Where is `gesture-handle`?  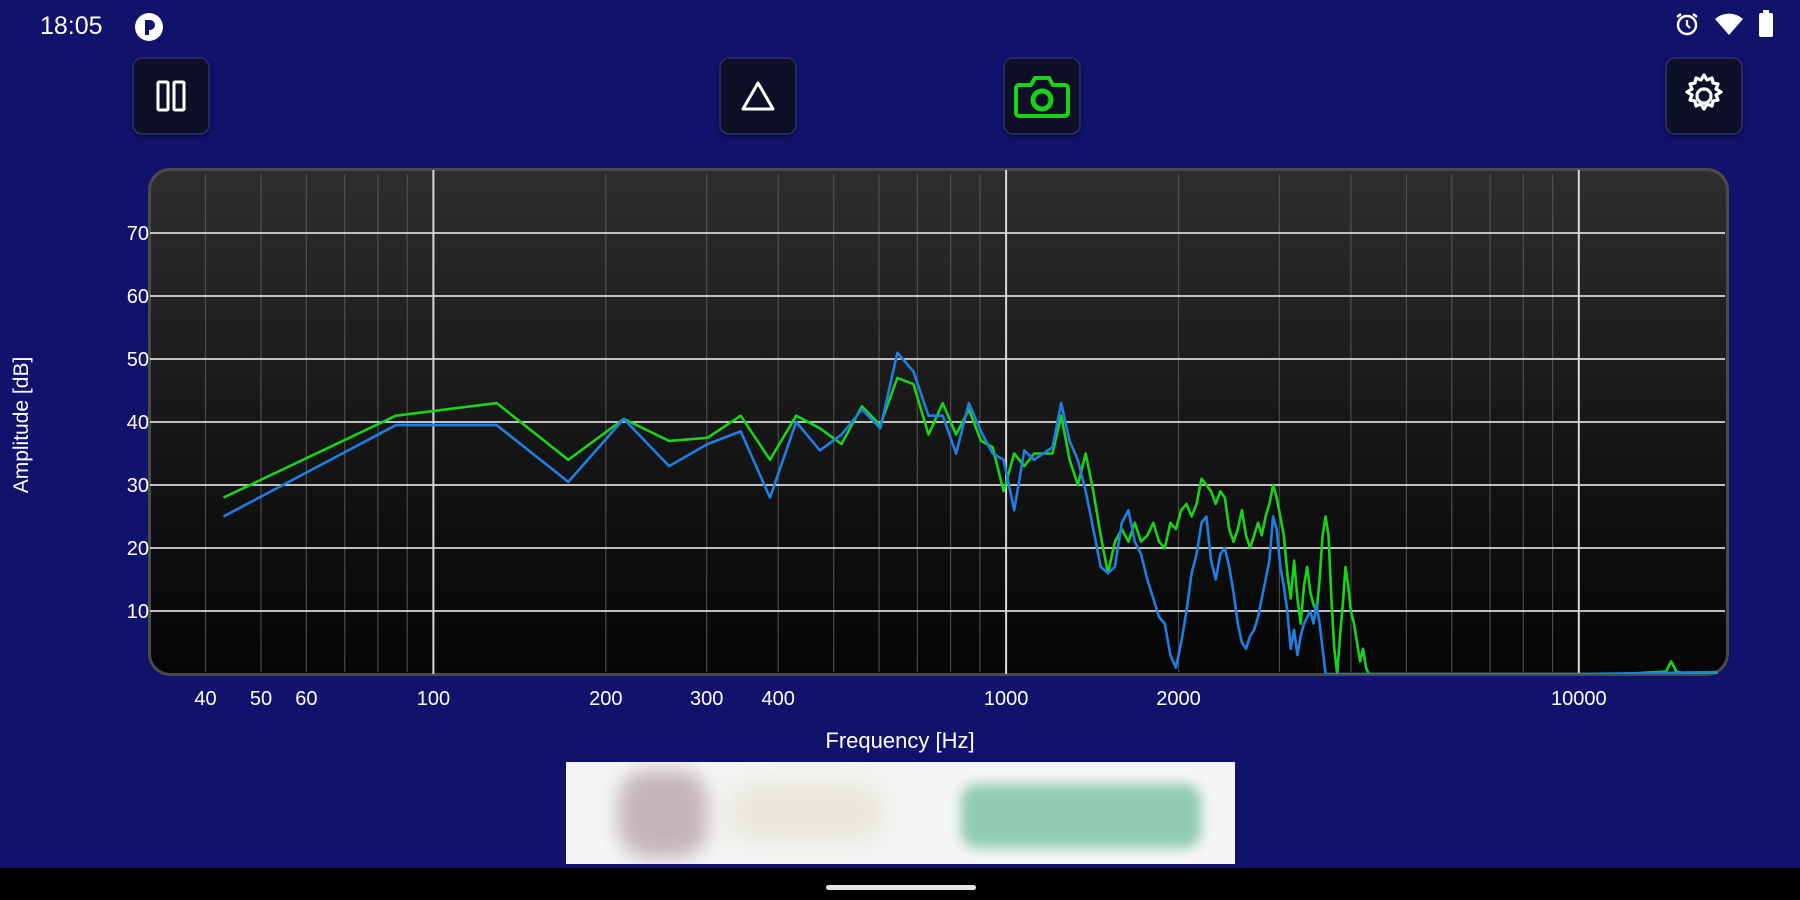
gesture-handle is located at coordinates (901, 887).